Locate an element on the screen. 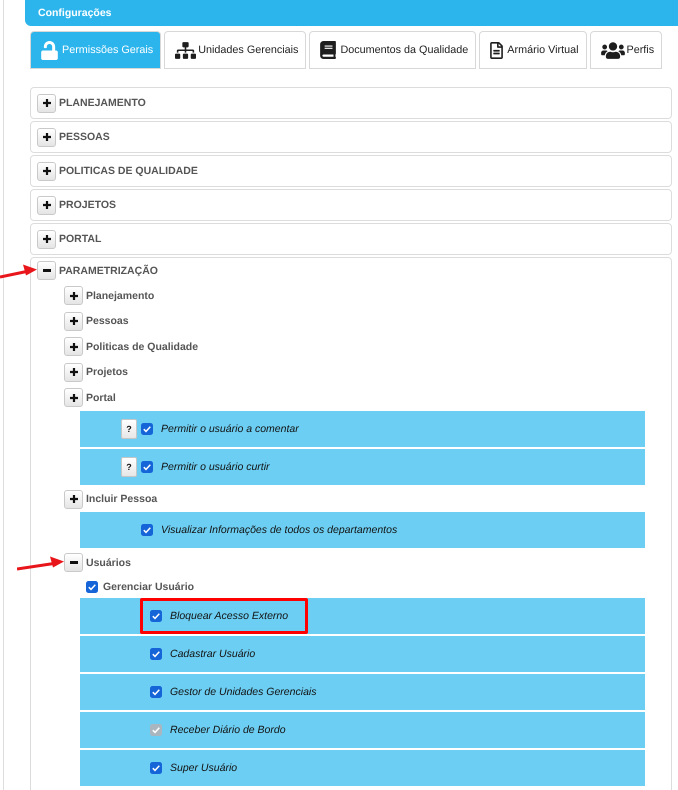 This screenshot has width=678, height=790. section-title: PLANEJAMENTO is located at coordinates (102, 103).